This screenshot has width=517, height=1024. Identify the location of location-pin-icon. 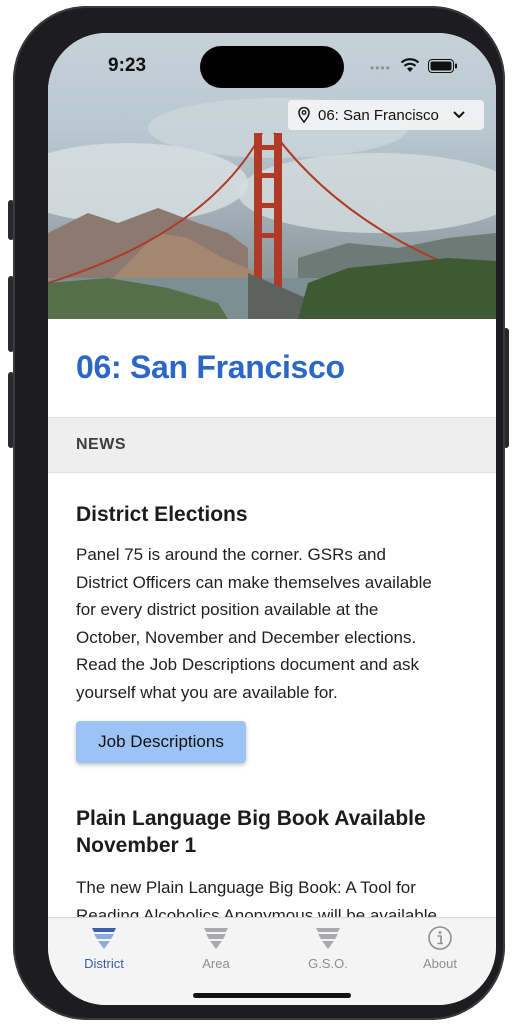
(304, 115).